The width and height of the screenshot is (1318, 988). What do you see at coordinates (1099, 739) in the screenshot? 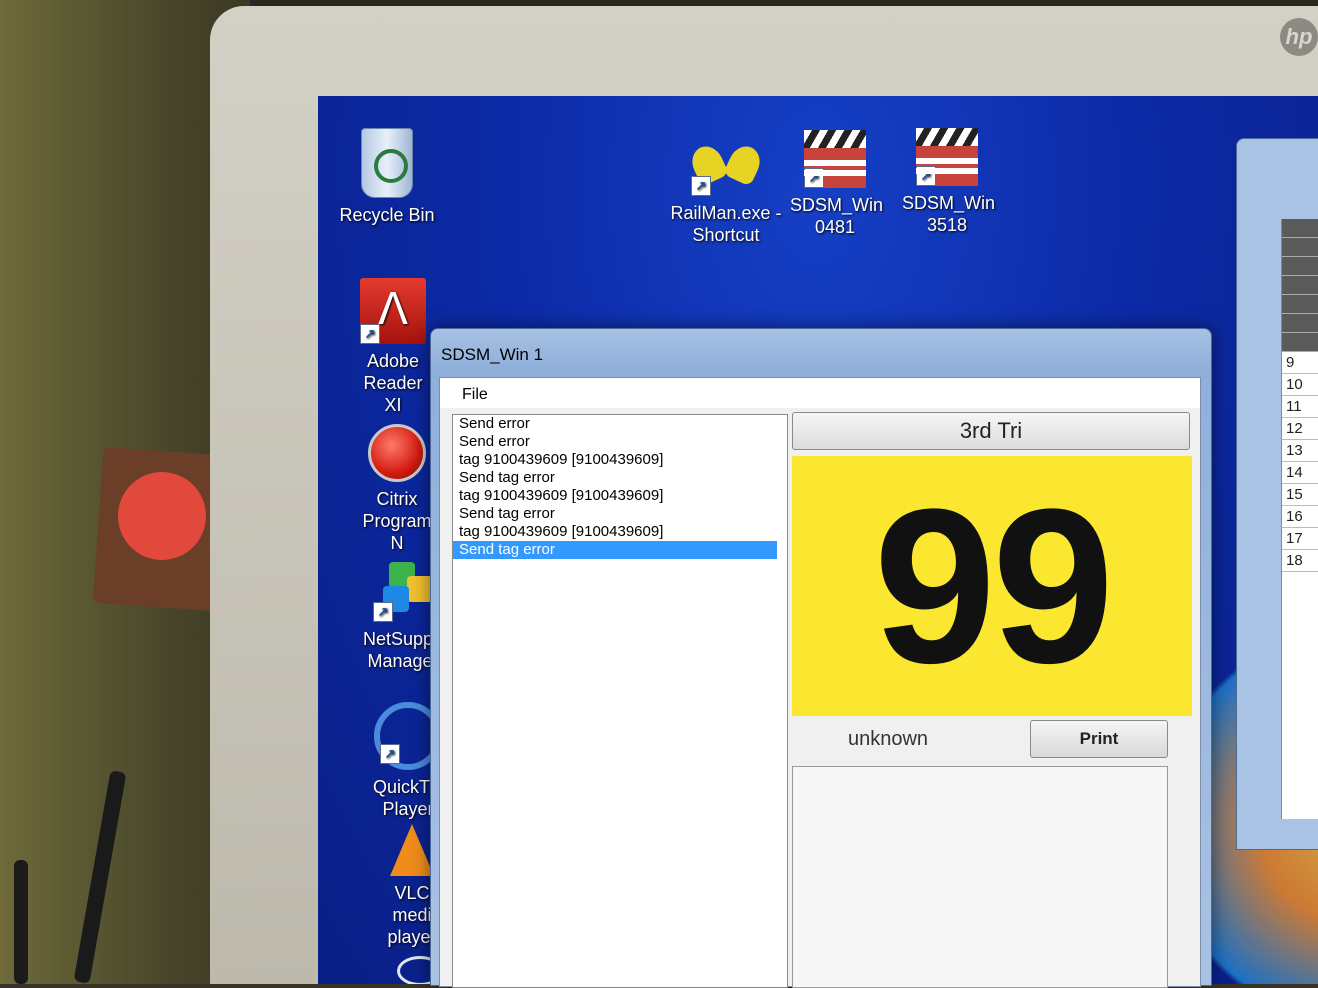
I see `print-button: Print` at bounding box center [1099, 739].